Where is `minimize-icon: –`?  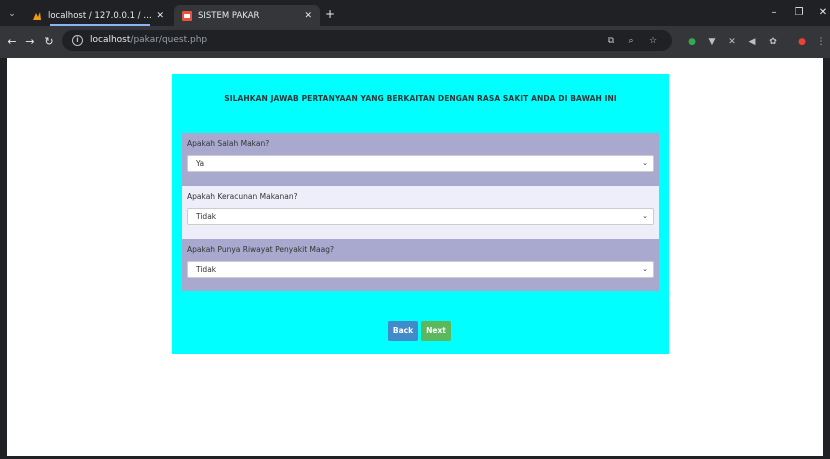
minimize-icon: – is located at coordinates (774, 13).